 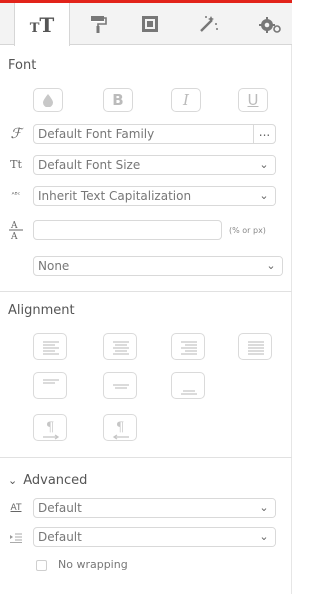 I want to click on advanced-toggle: ⌄ Advanced, so click(x=47, y=480).